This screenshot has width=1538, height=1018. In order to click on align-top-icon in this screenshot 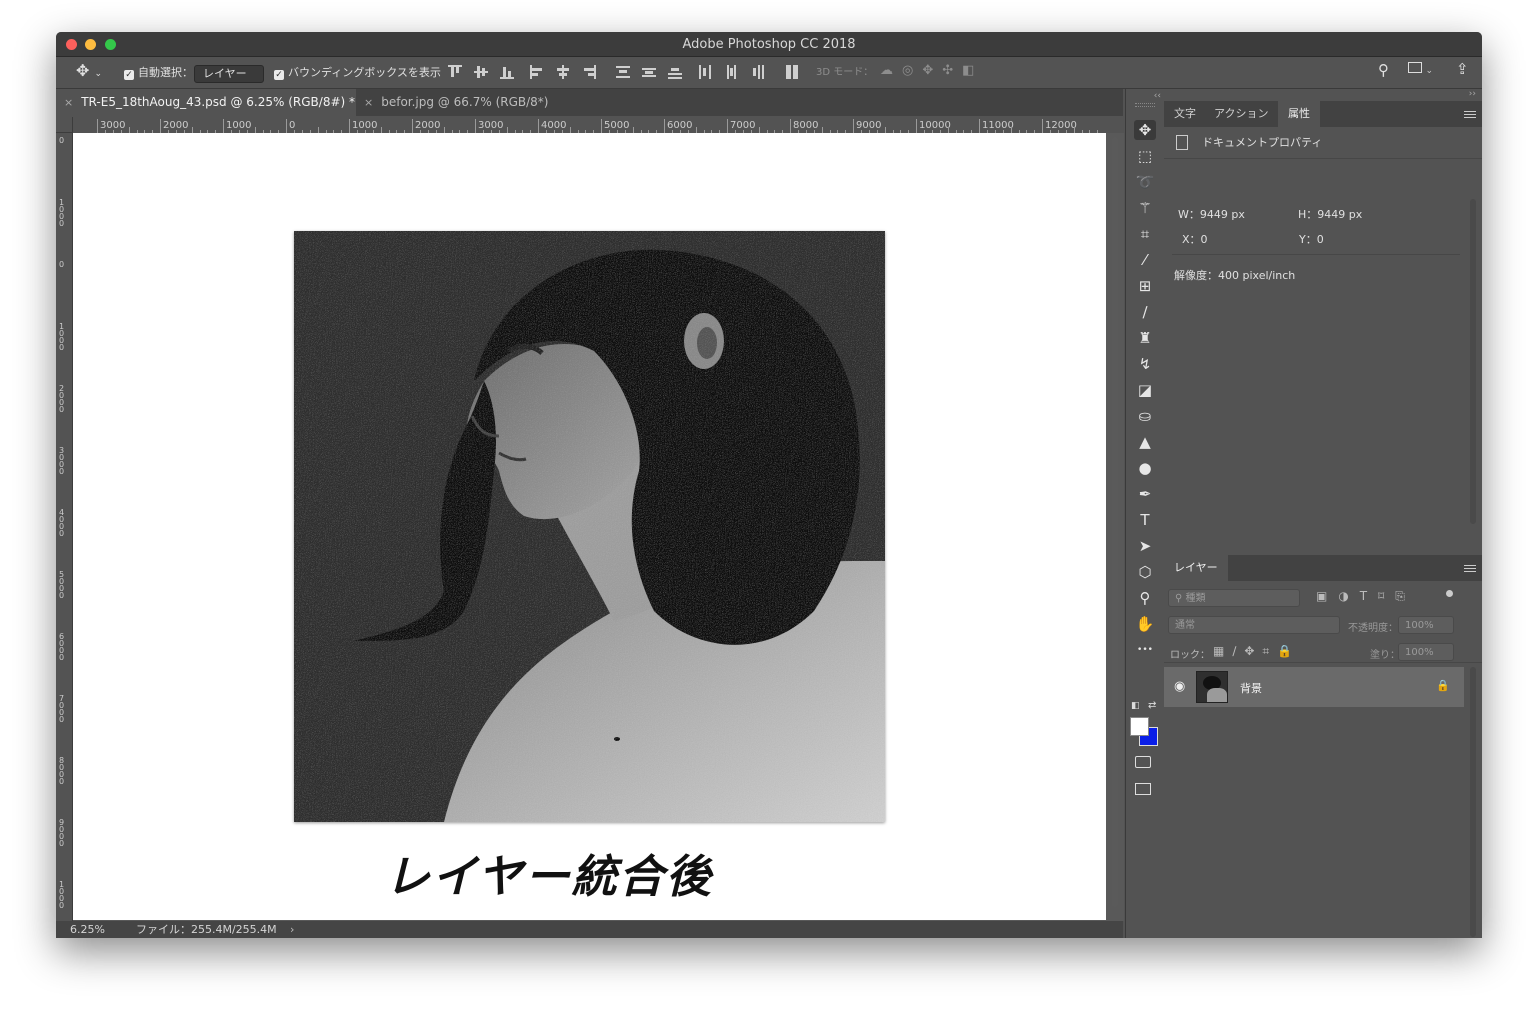, I will do `click(455, 72)`.